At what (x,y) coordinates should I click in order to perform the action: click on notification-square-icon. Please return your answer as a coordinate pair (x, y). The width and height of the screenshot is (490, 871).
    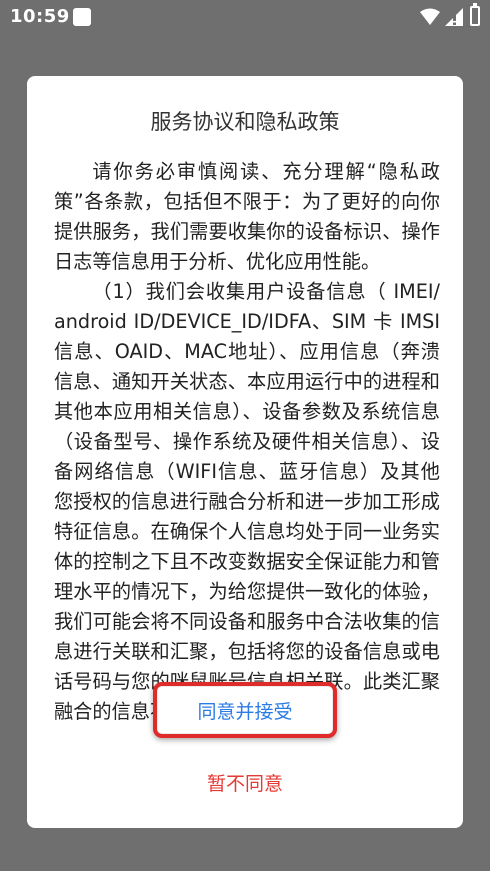
    Looking at the image, I should click on (82, 17).